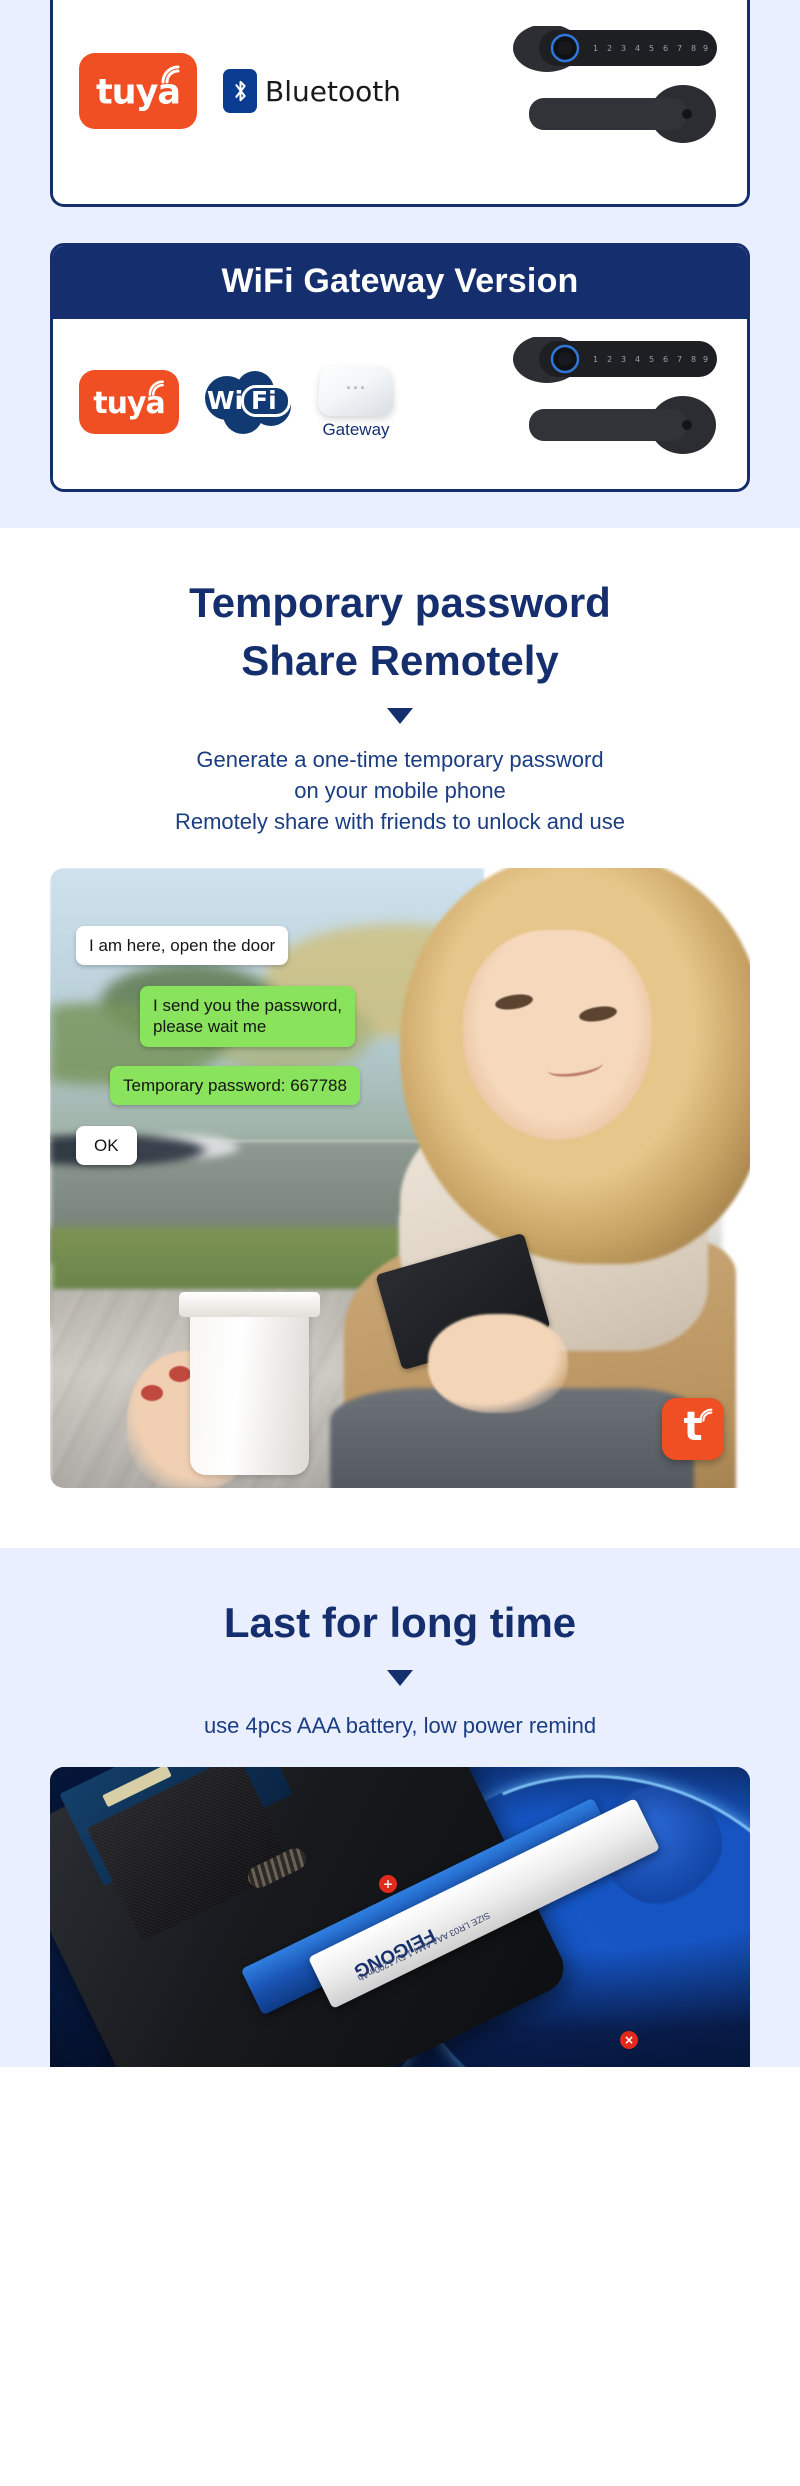 The height and width of the screenshot is (2486, 800). I want to click on battery-title-text: Last for long time, so click(400, 1622).